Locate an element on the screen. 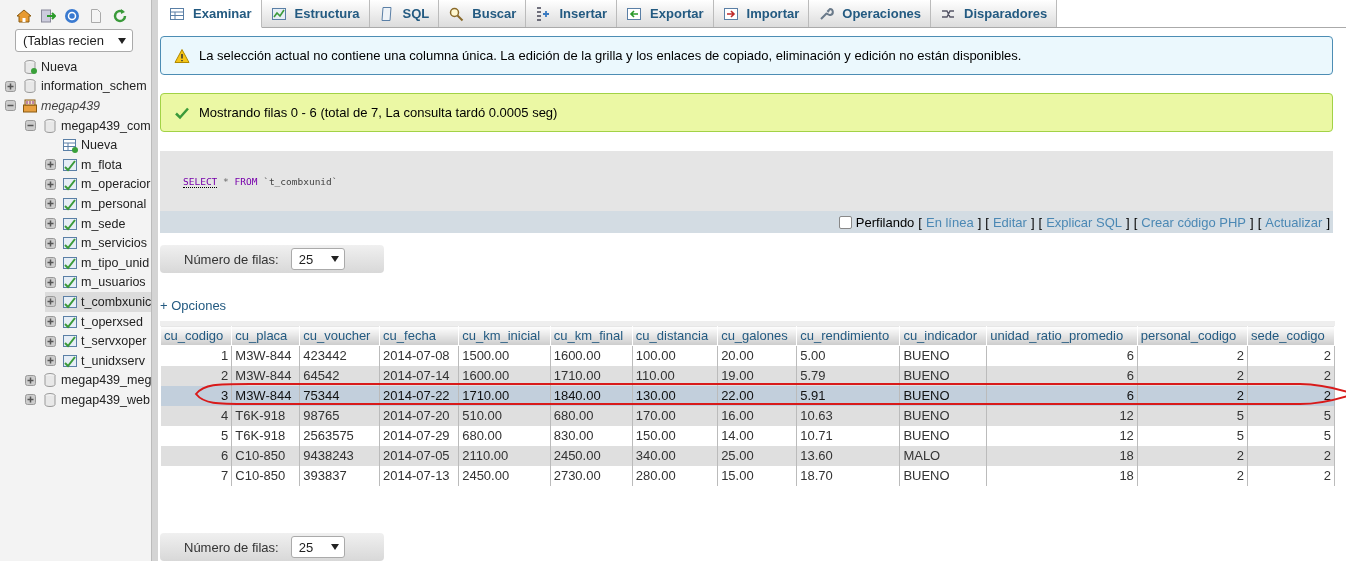 The image size is (1346, 561). tree-item: m_flota is located at coordinates (101, 164).